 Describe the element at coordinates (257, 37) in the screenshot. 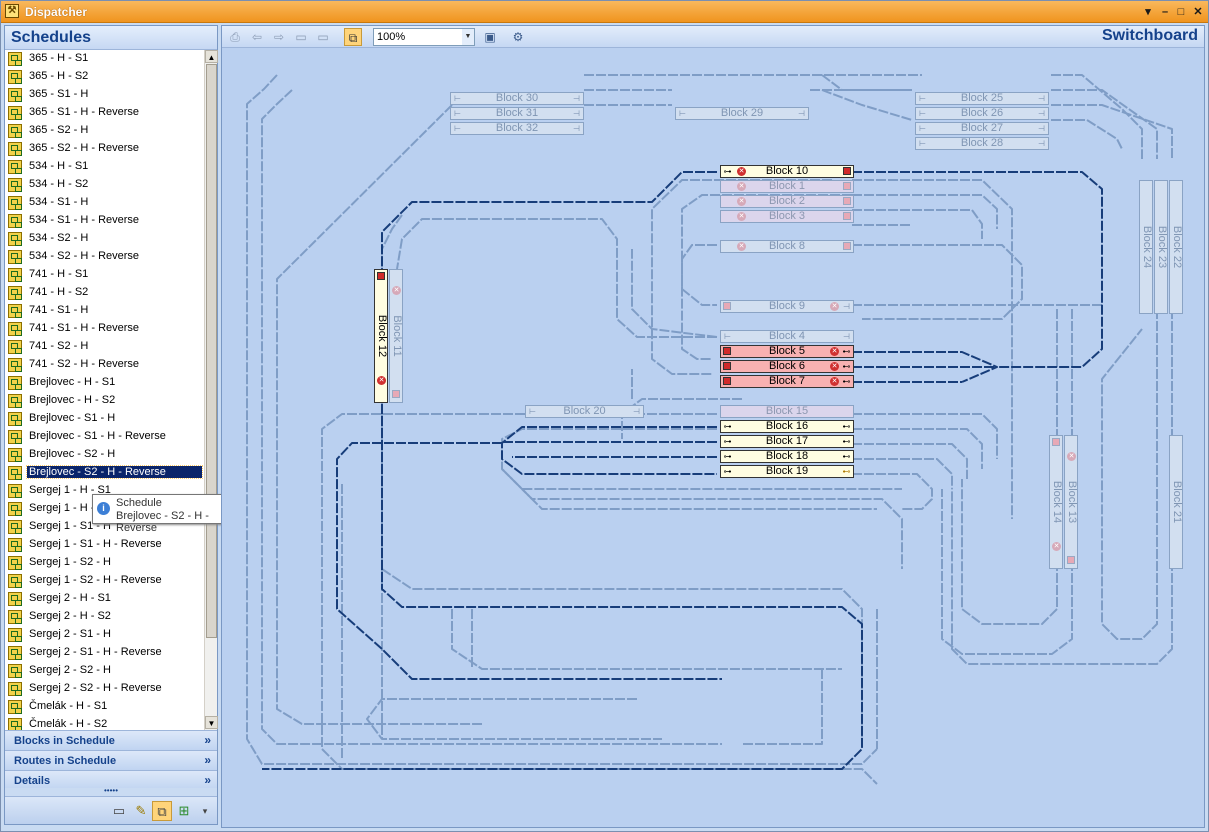

I see `back-arrow-icon: ⇦` at that location.